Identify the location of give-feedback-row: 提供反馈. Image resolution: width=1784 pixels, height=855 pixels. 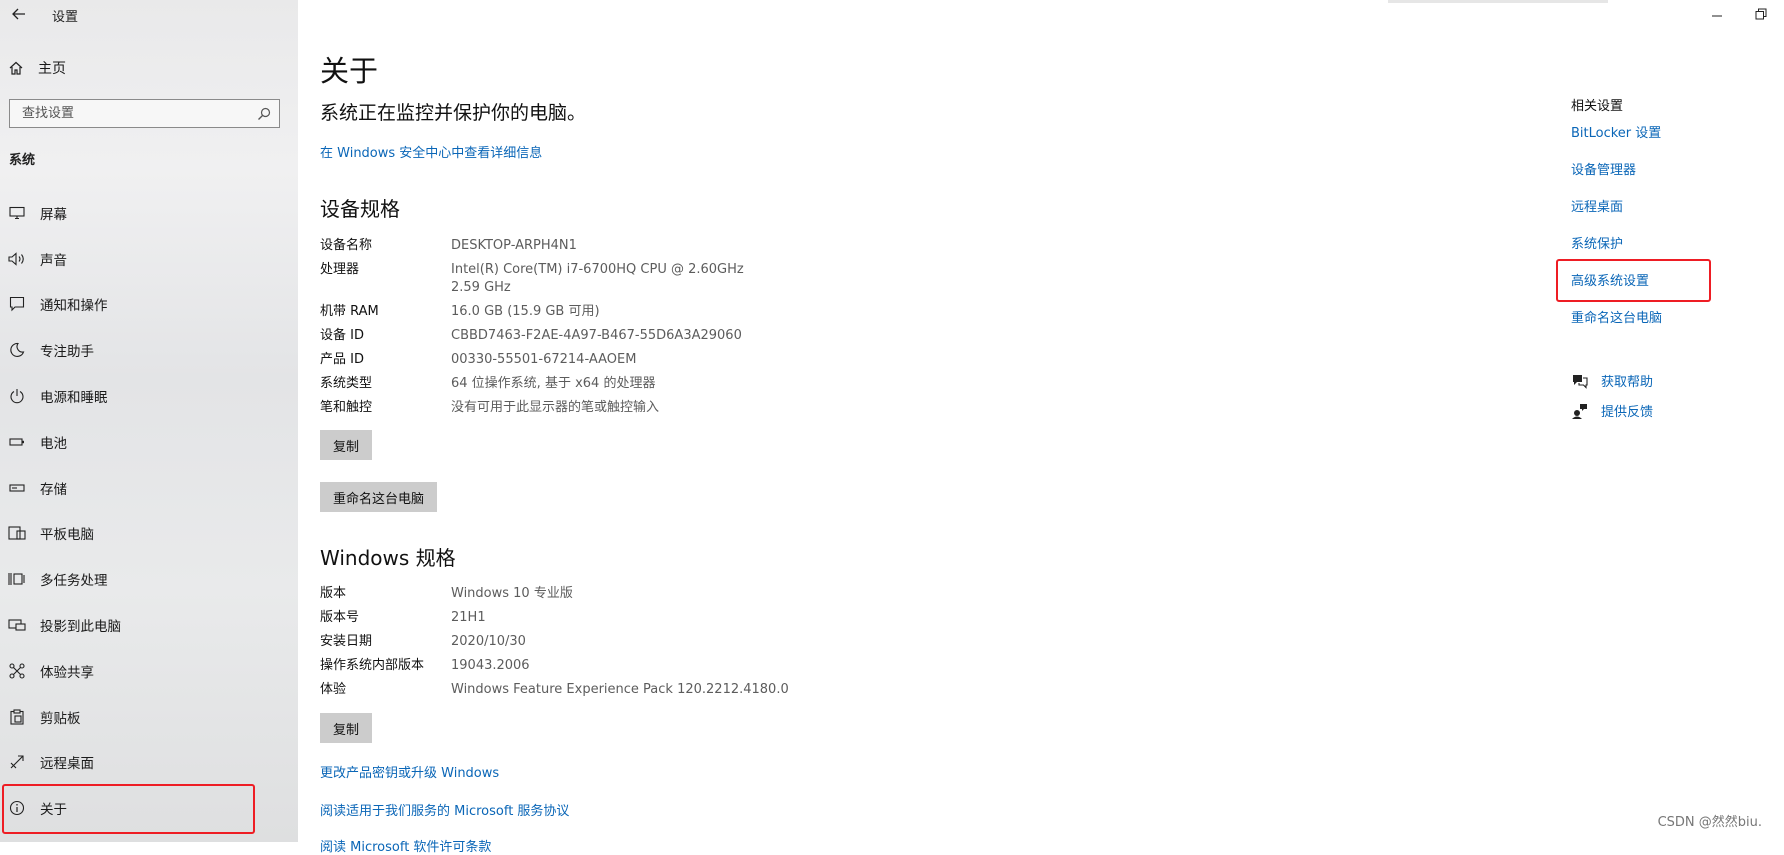
(1612, 410).